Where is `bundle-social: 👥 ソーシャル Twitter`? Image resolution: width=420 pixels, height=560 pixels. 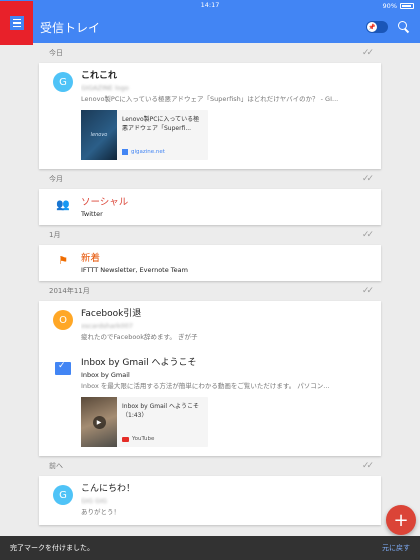 bundle-social: 👥 ソーシャル Twitter is located at coordinates (210, 207).